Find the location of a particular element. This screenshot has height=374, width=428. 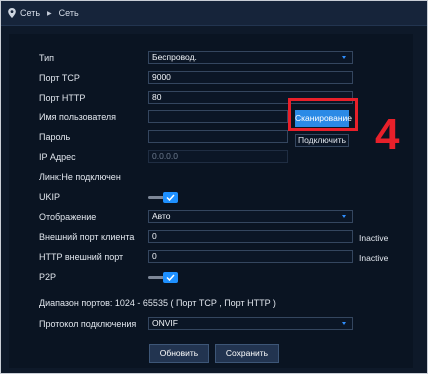

p2p-label: P2P is located at coordinates (48, 277).